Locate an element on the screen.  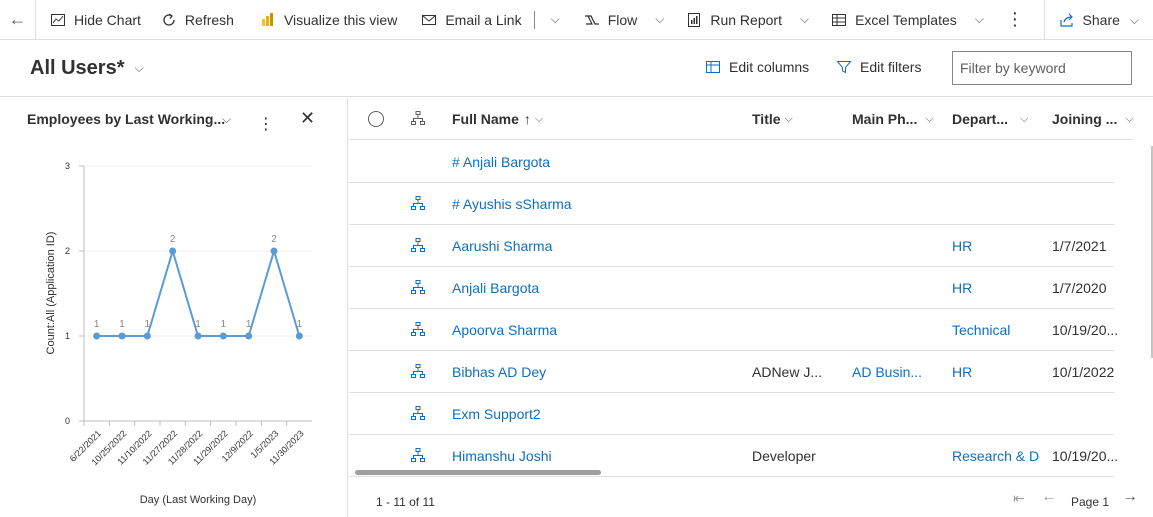
previous-page-icon: ← is located at coordinates (1049, 497).